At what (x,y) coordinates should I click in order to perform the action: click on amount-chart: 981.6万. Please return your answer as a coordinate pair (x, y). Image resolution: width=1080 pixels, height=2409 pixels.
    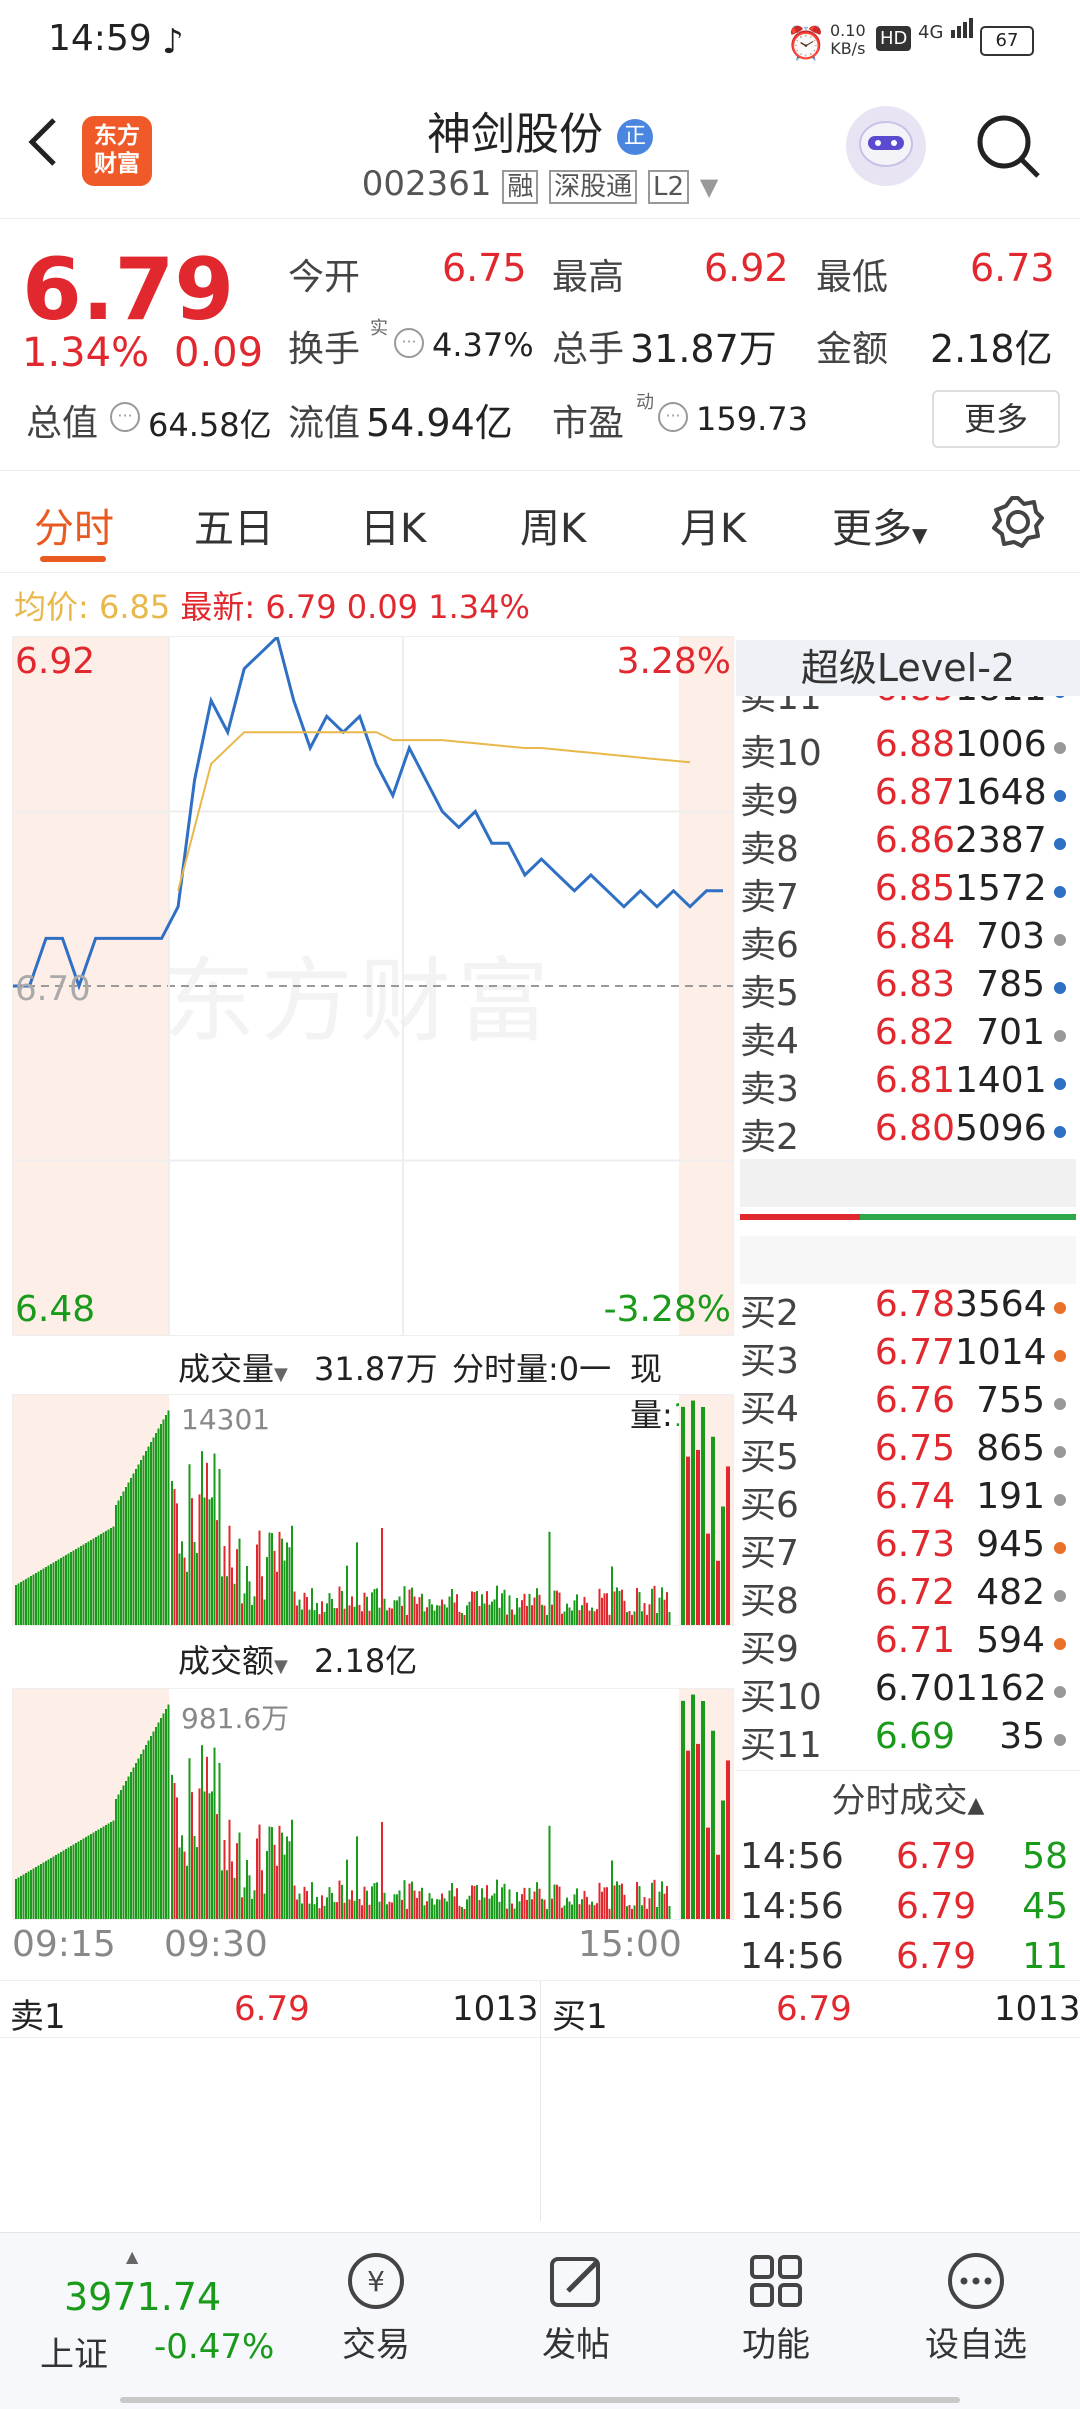
    Looking at the image, I should click on (373, 1804).